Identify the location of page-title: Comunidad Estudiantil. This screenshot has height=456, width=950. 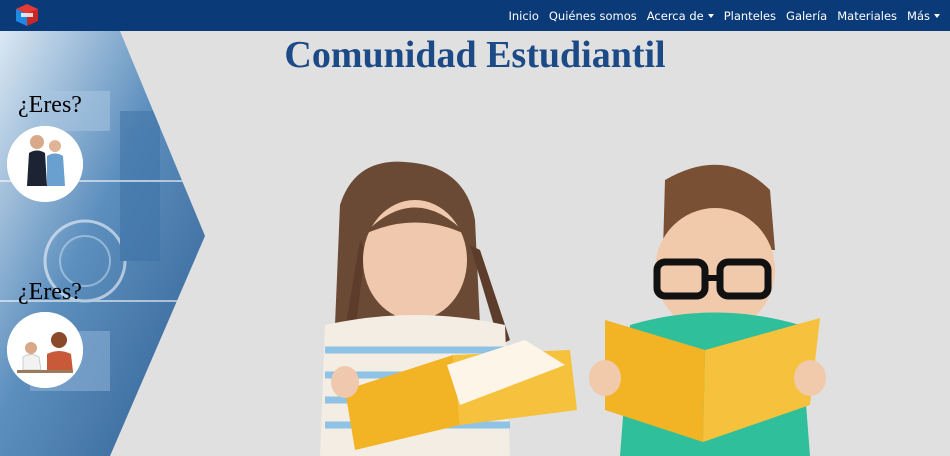
(475, 55).